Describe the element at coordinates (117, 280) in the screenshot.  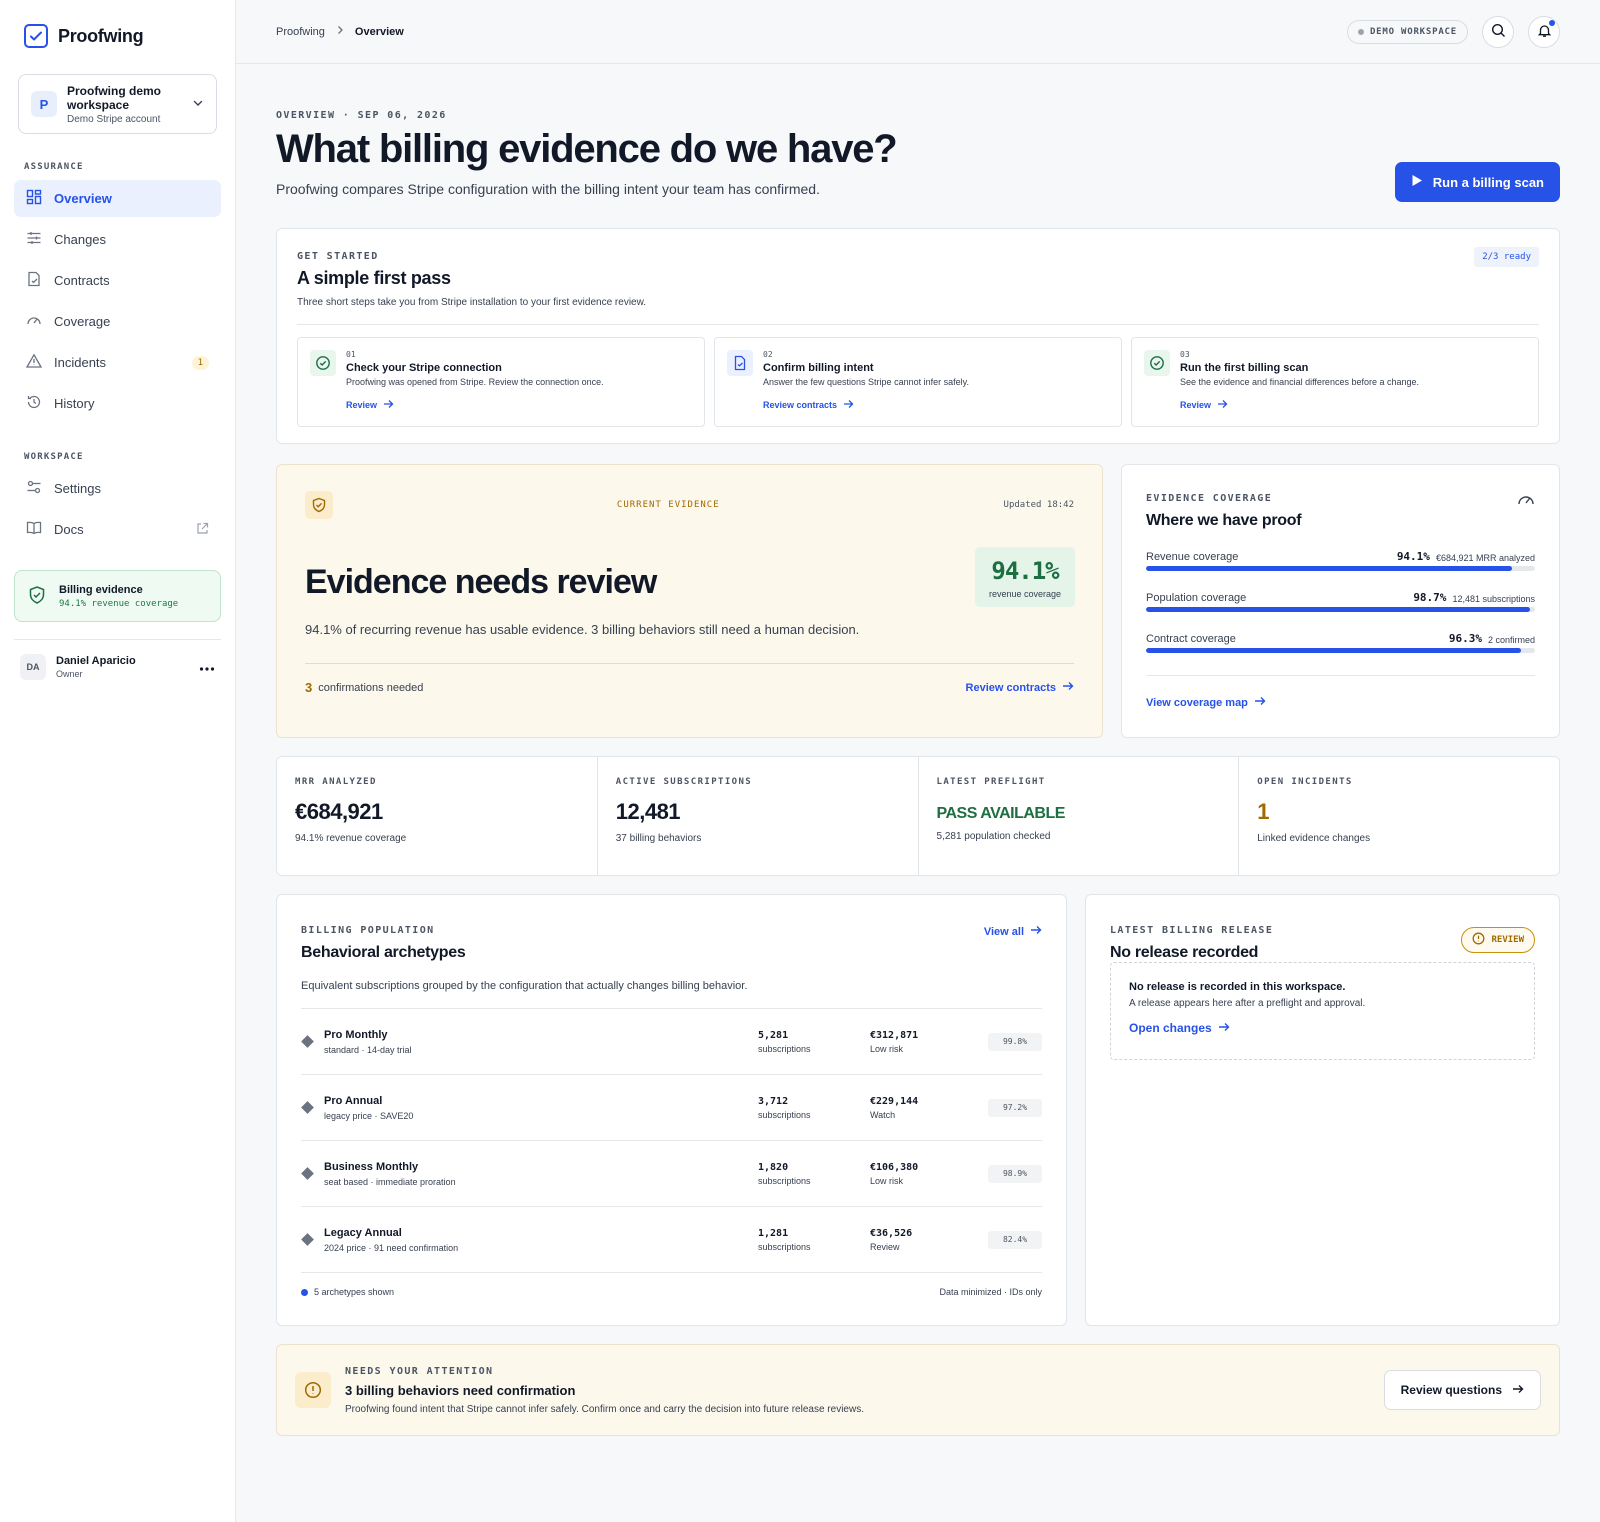
I see `sidebar-item-contracts: Contracts` at that location.